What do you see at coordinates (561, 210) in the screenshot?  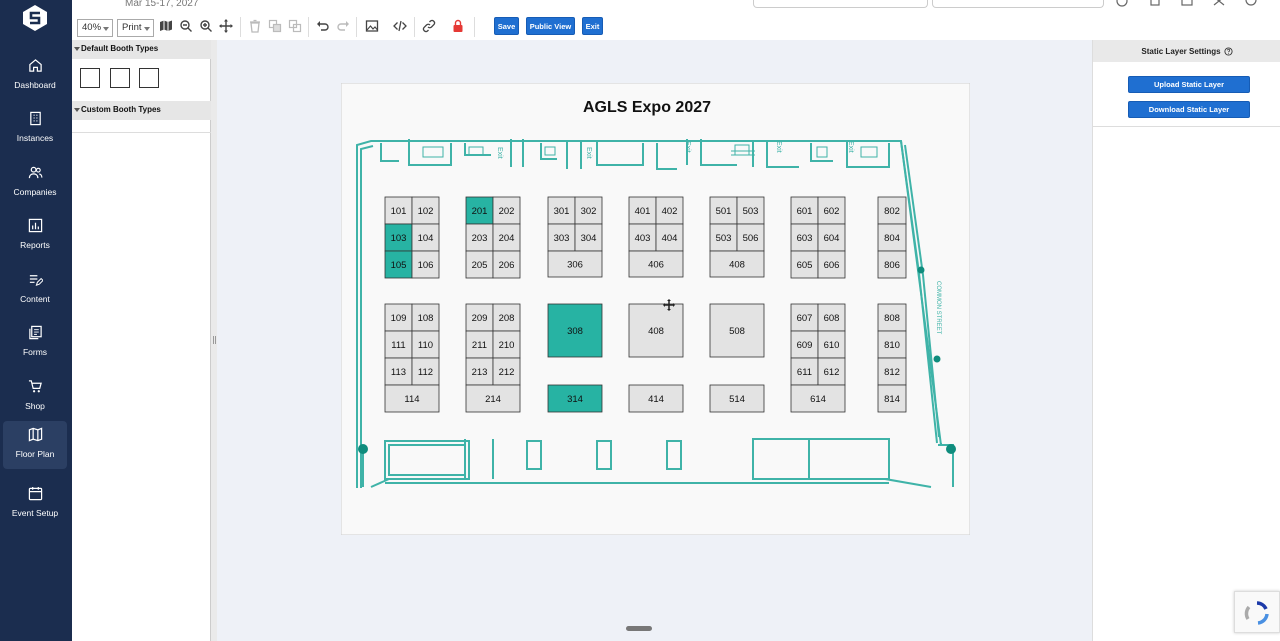 I see `booth-301: 301` at bounding box center [561, 210].